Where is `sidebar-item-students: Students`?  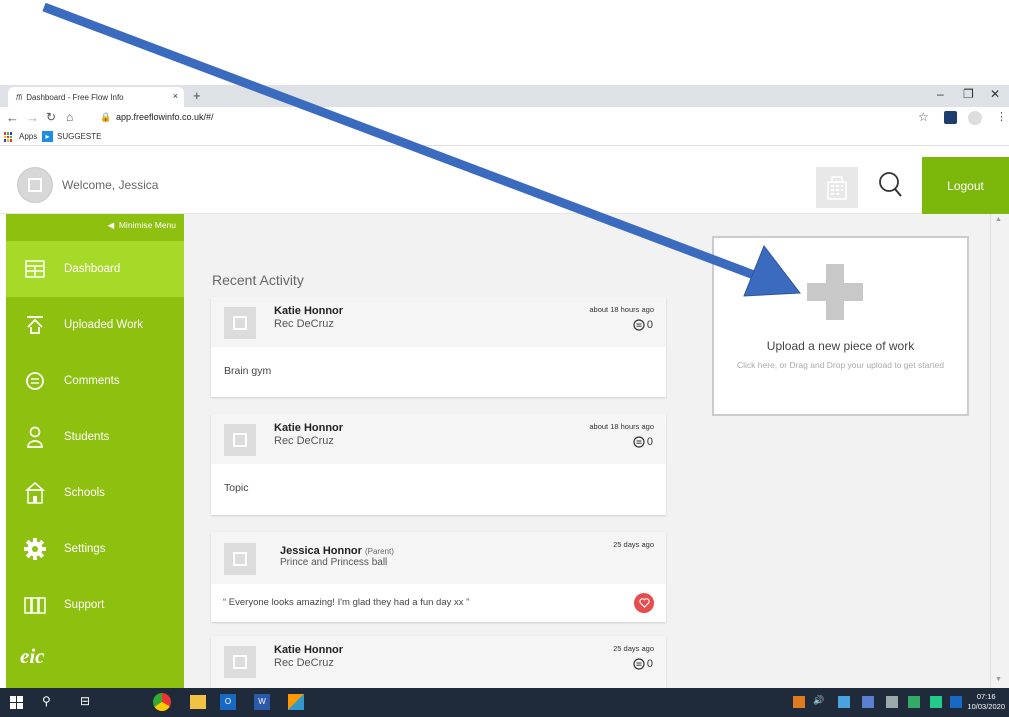
sidebar-item-students: Students is located at coordinates (95, 437).